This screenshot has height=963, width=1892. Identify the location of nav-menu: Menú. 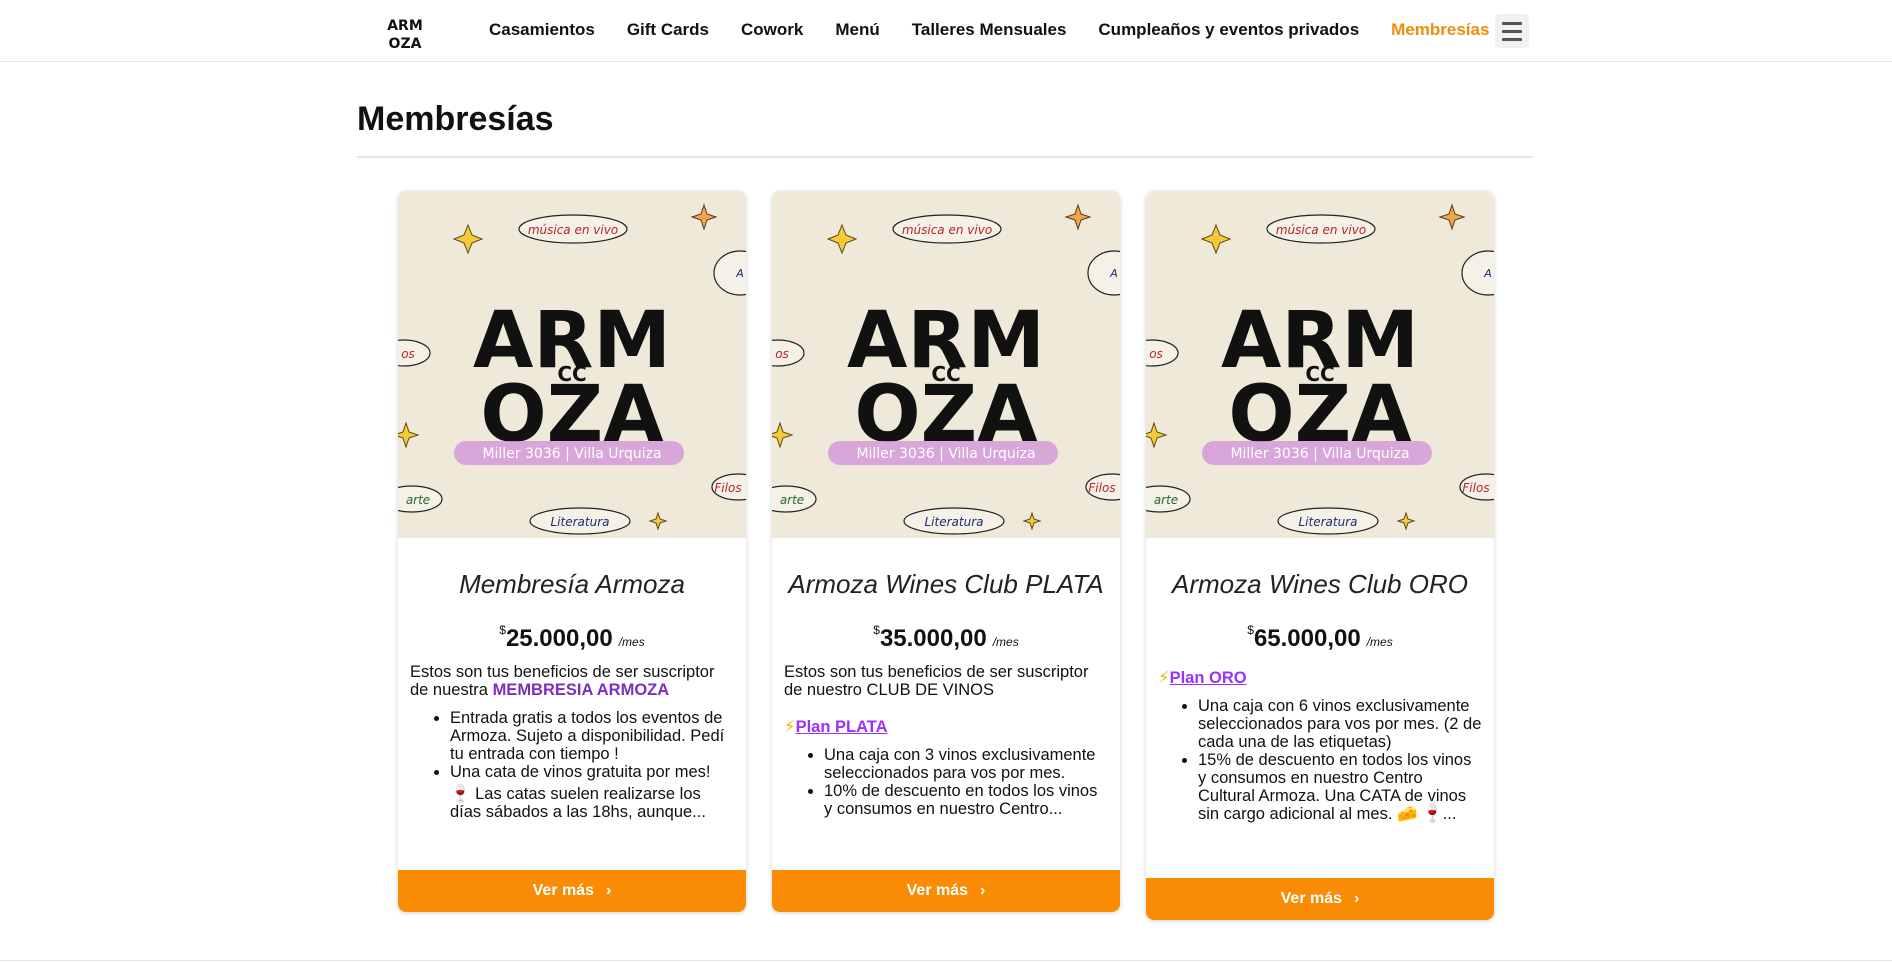
(857, 30).